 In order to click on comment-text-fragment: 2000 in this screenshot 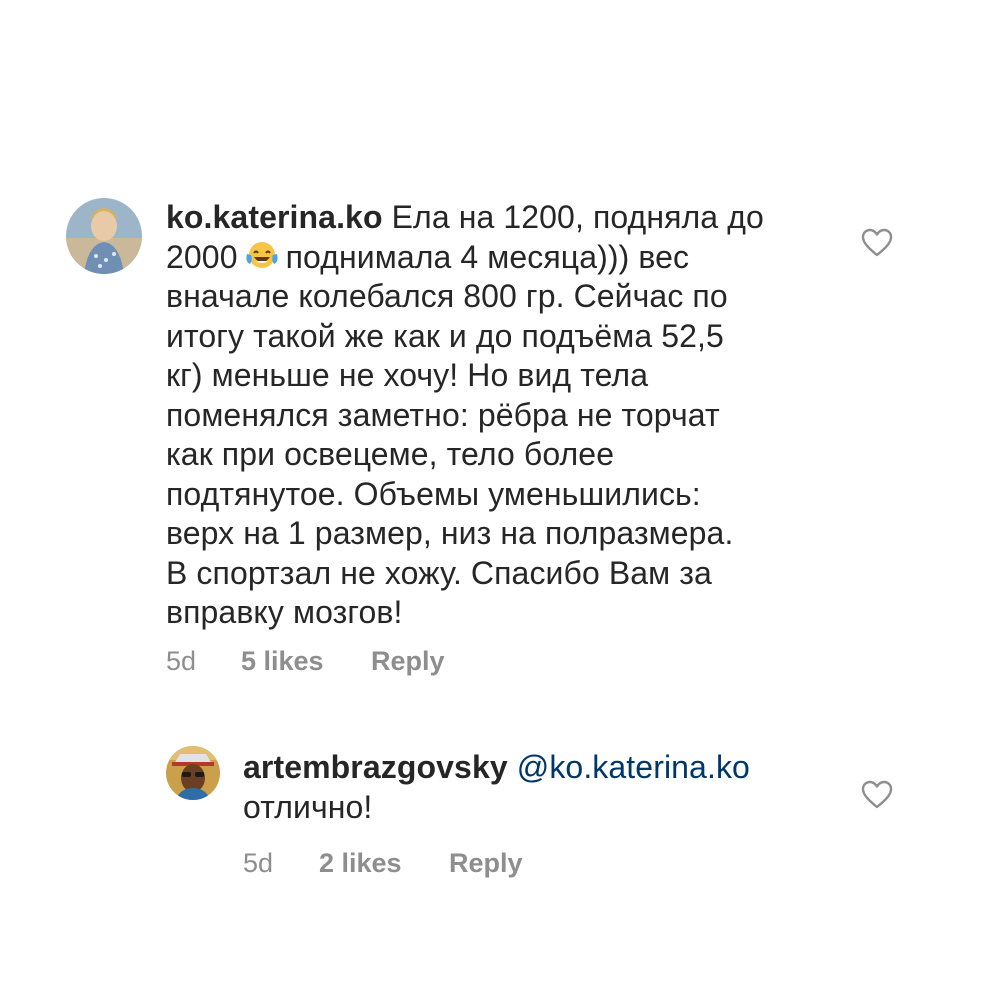, I will do `click(202, 256)`.